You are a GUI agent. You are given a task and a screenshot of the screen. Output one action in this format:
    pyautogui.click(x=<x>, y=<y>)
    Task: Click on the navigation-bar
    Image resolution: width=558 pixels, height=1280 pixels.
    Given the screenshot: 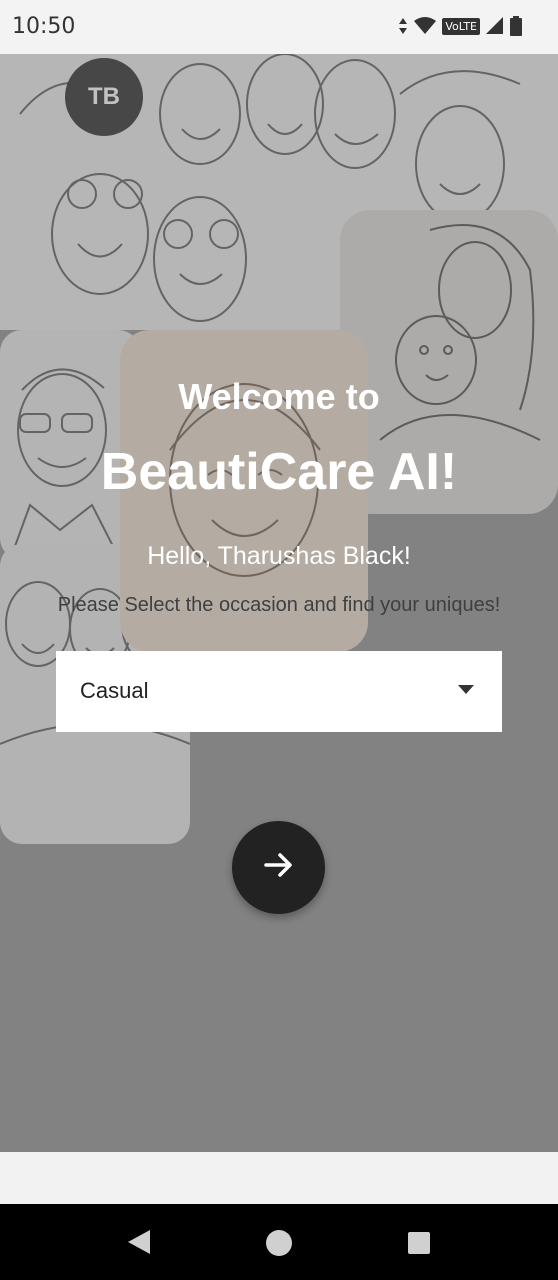 What is the action you would take?
    pyautogui.click(x=279, y=1242)
    